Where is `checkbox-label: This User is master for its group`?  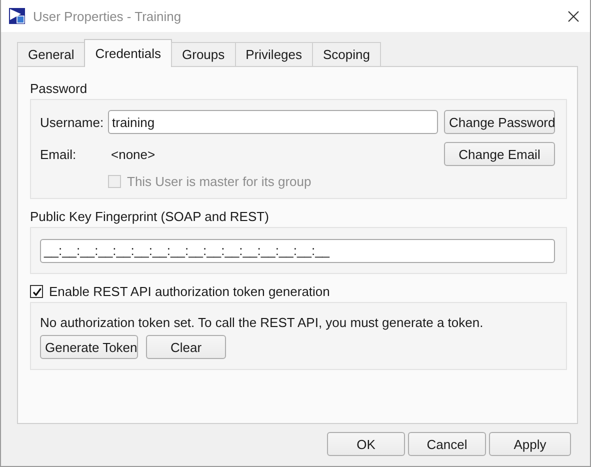 checkbox-label: This User is master for its group is located at coordinates (219, 181).